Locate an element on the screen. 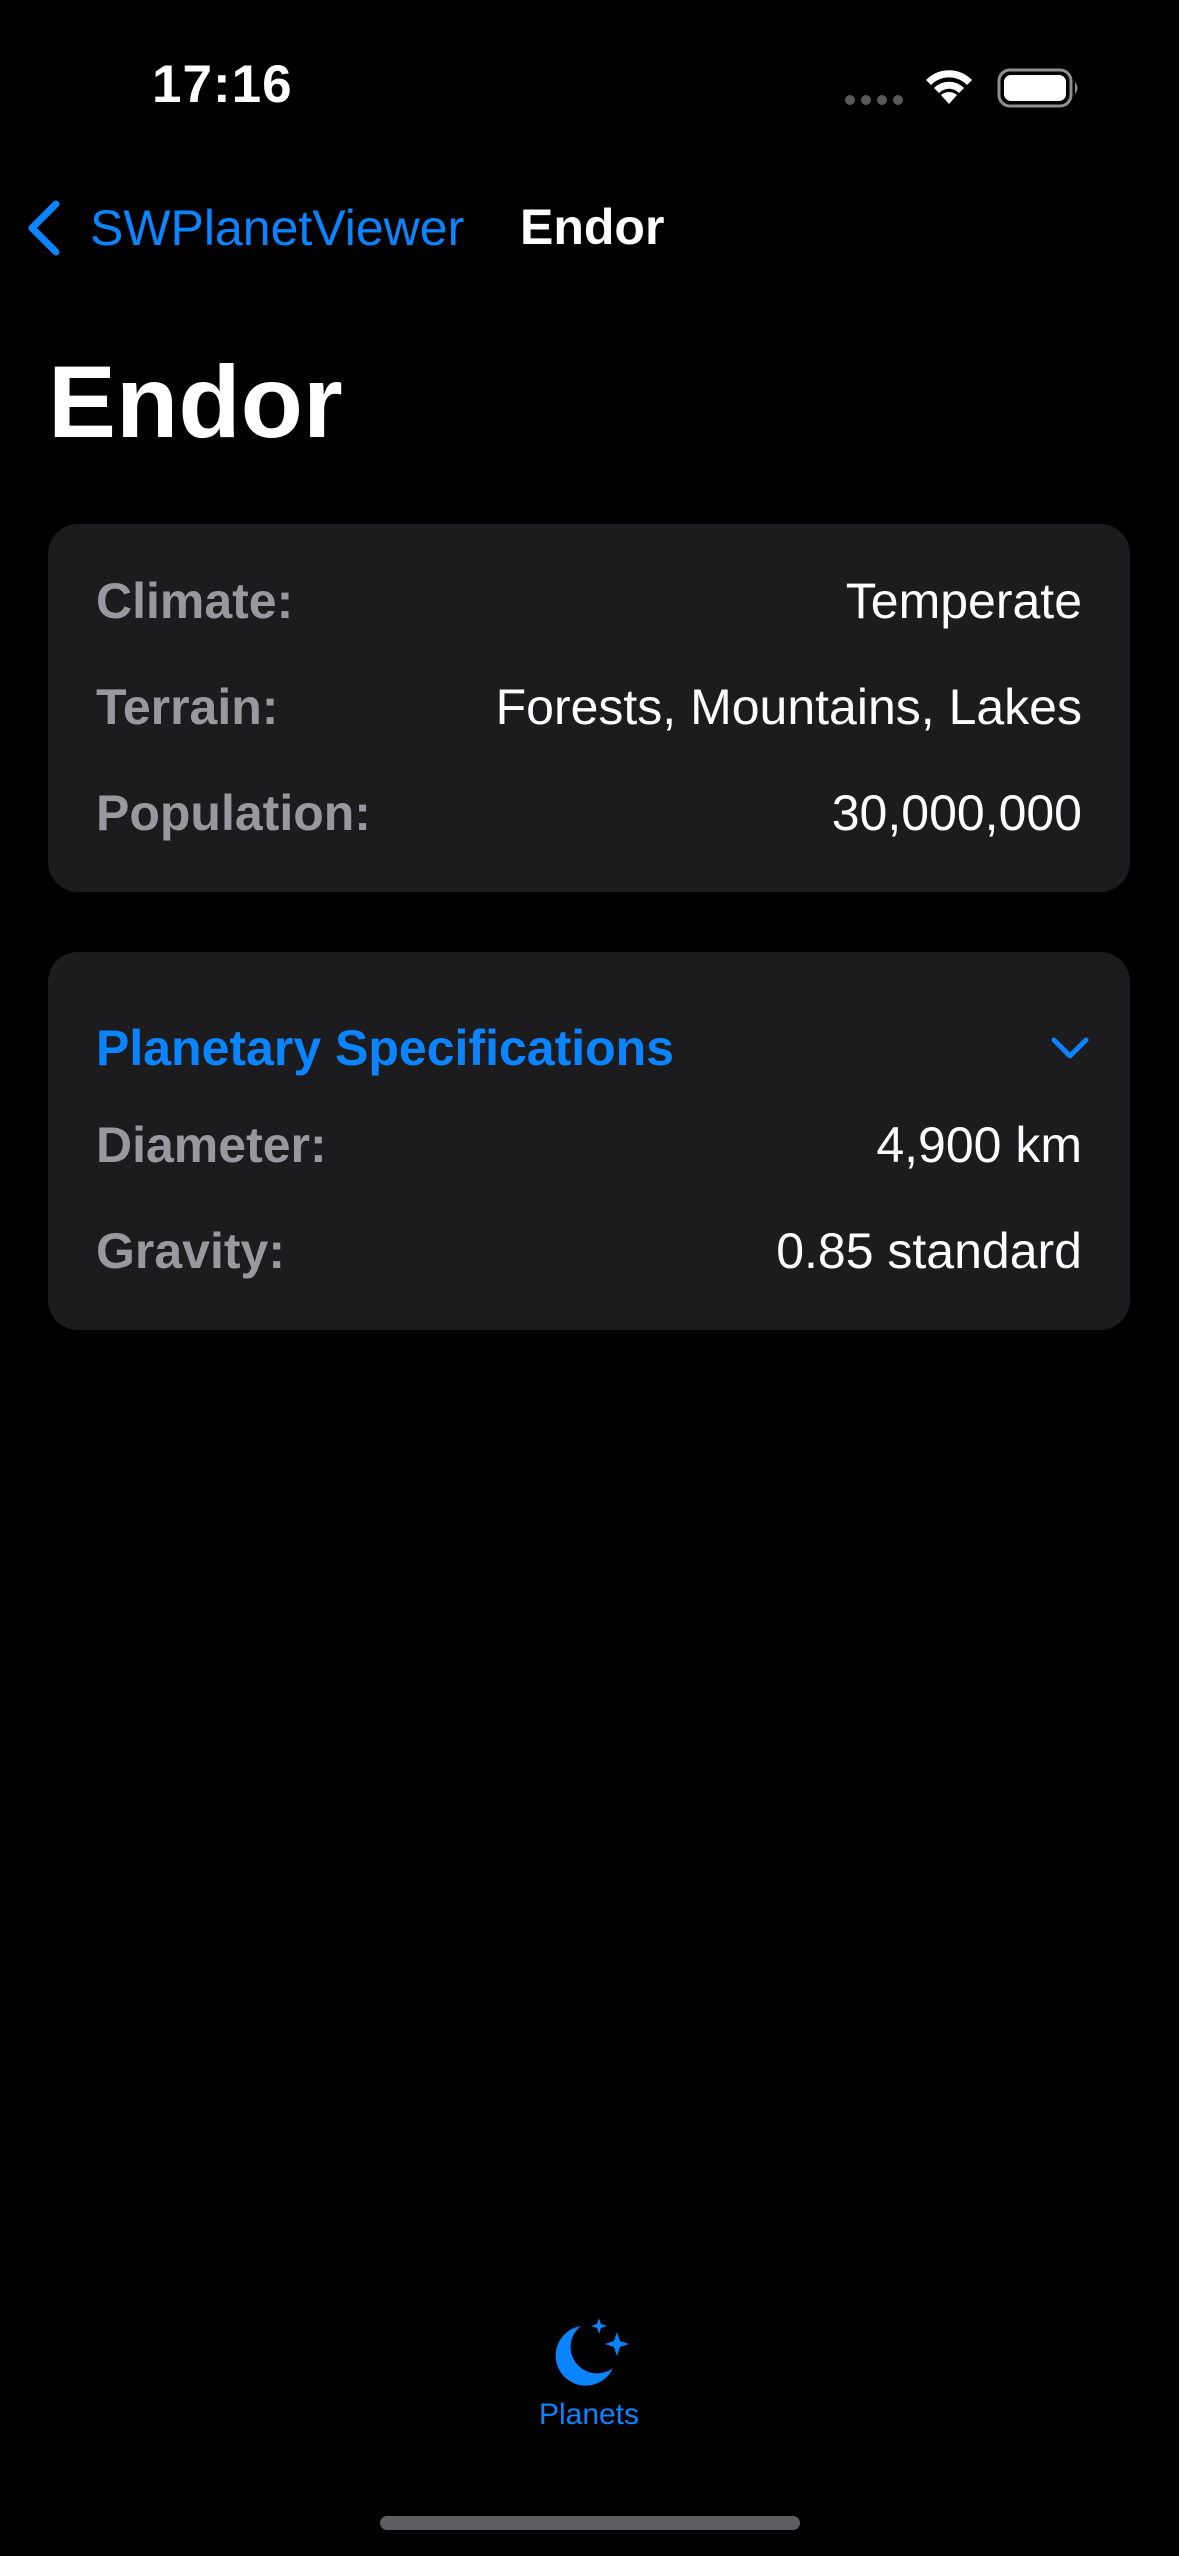 Image resolution: width=1179 pixels, height=2556 pixels. terrain-label: Terrain: is located at coordinates (187, 707).